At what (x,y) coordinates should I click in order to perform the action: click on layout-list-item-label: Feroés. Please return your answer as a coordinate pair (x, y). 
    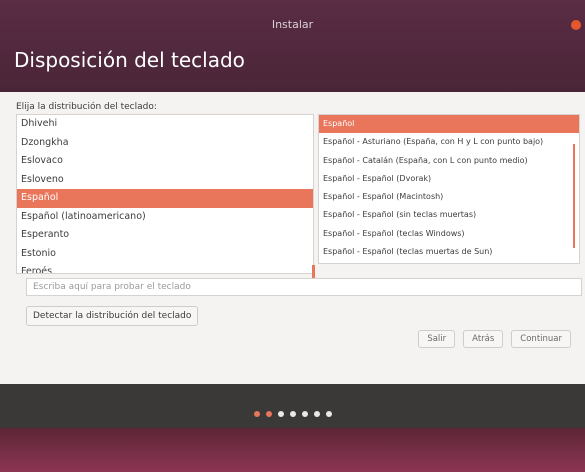
    Looking at the image, I should click on (37, 270).